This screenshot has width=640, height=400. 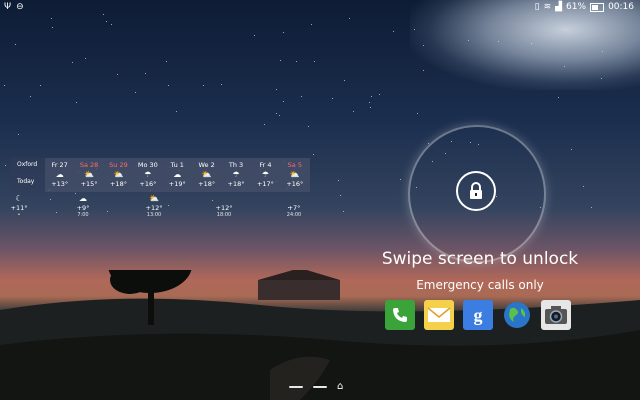 I want to click on battery-icon, so click(x=597, y=7).